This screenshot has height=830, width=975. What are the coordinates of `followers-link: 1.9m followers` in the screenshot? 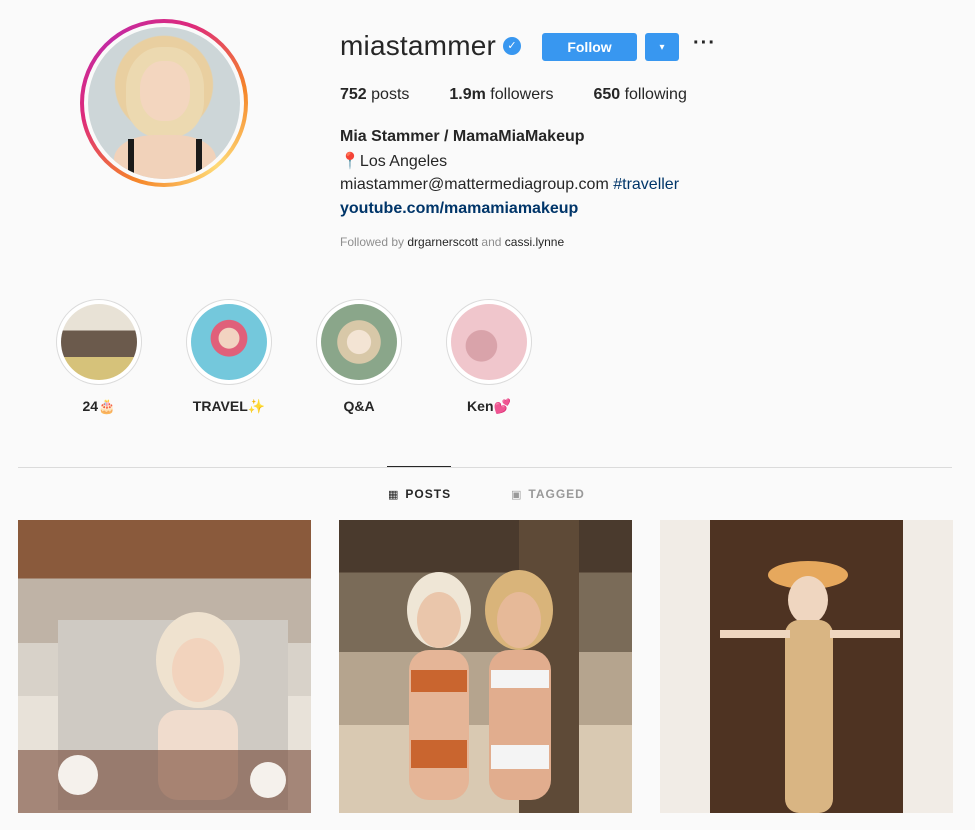 It's located at (501, 95).